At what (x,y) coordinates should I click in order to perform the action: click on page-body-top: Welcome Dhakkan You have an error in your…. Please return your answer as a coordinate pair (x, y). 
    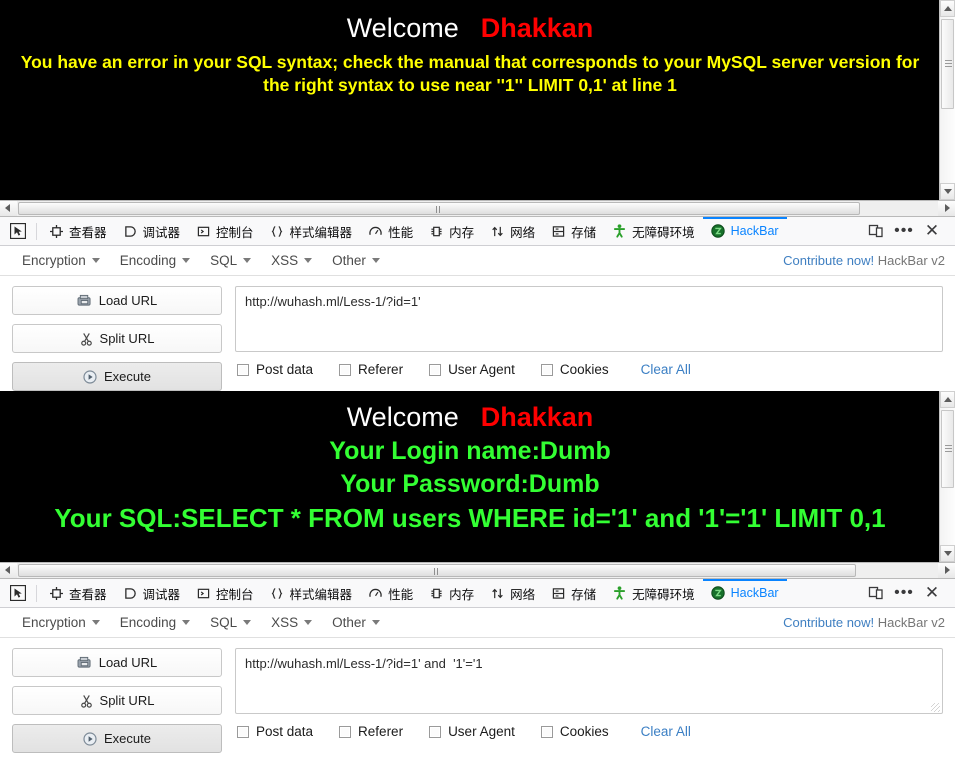
    Looking at the image, I should click on (470, 49).